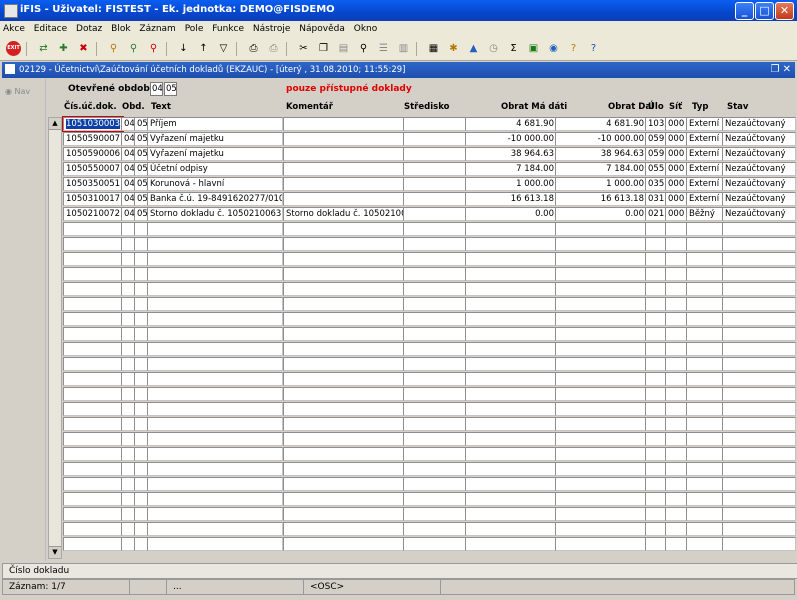 The height and width of the screenshot is (600, 797). I want to click on cell-credit: 0.00, so click(601, 214).